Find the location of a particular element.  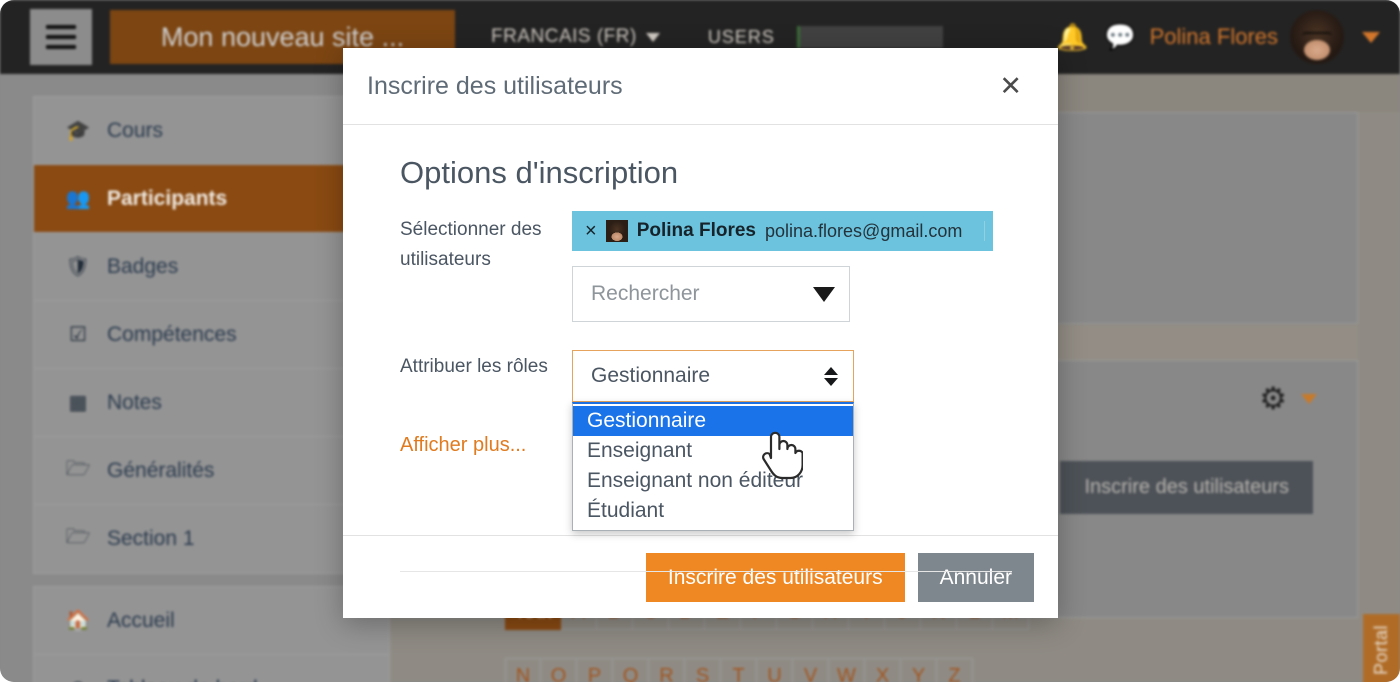

settings-menu: ⚙ is located at coordinates (1288, 398).